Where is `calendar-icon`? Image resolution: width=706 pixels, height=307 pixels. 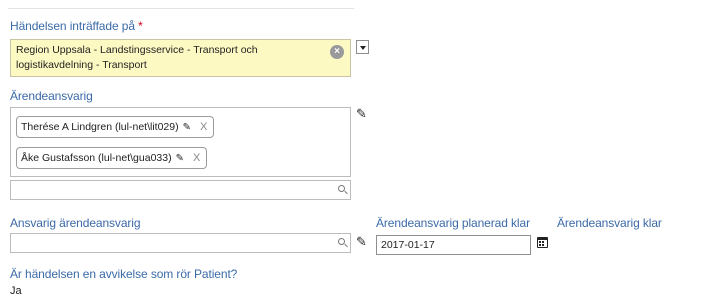 calendar-icon is located at coordinates (542, 242).